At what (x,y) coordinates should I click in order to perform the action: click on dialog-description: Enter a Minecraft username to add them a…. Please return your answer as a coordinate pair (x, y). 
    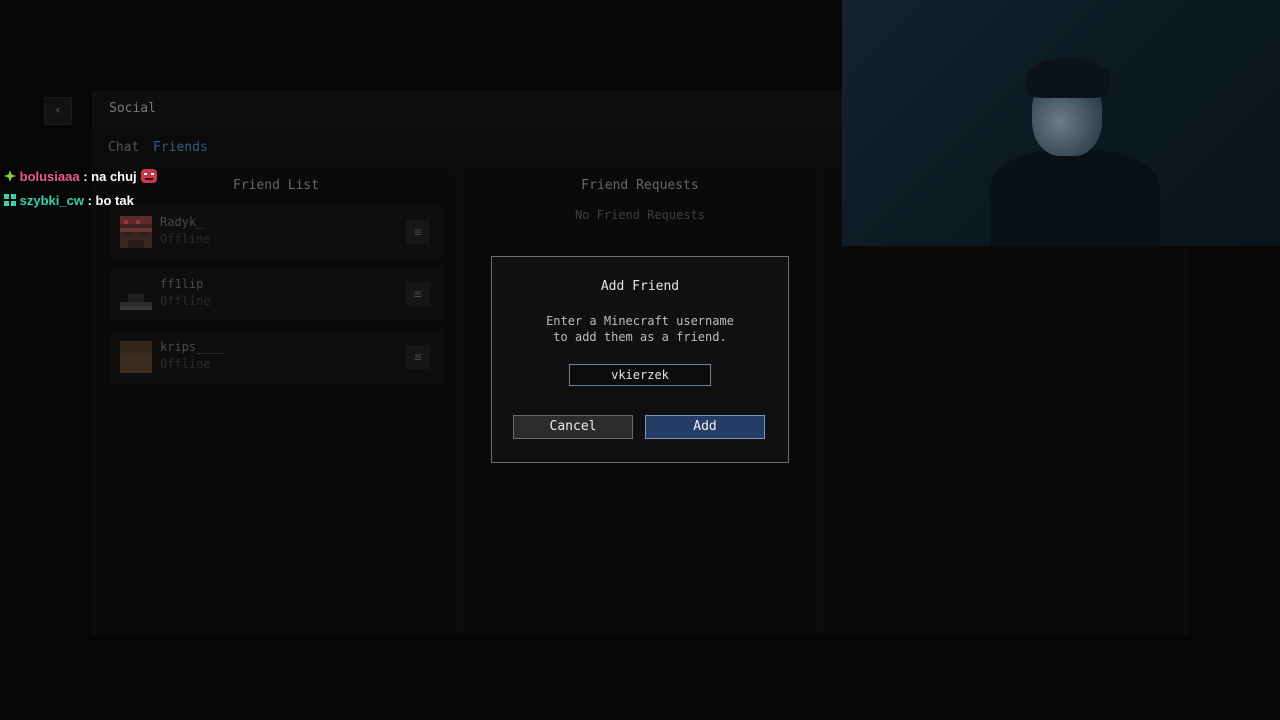
    Looking at the image, I should click on (640, 329).